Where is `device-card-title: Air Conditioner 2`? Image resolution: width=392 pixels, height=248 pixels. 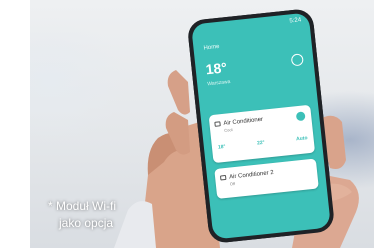
device-card-title: Air Conditioner 2 is located at coordinates (251, 175).